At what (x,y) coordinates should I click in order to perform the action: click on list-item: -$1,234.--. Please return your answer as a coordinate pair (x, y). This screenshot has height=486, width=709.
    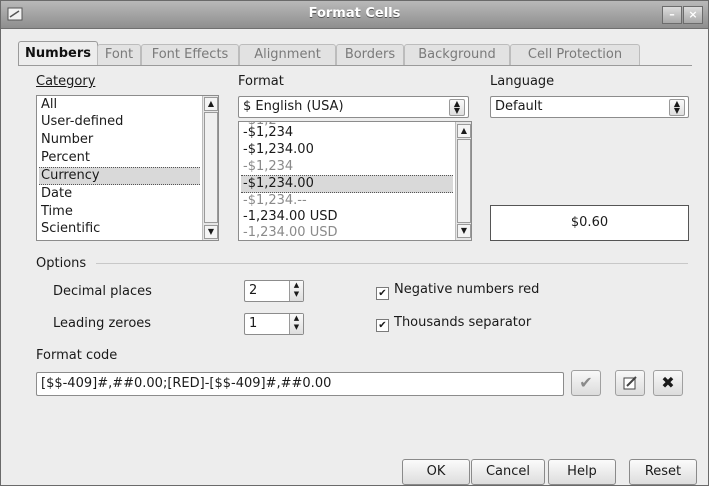
    Looking at the image, I should click on (347, 201).